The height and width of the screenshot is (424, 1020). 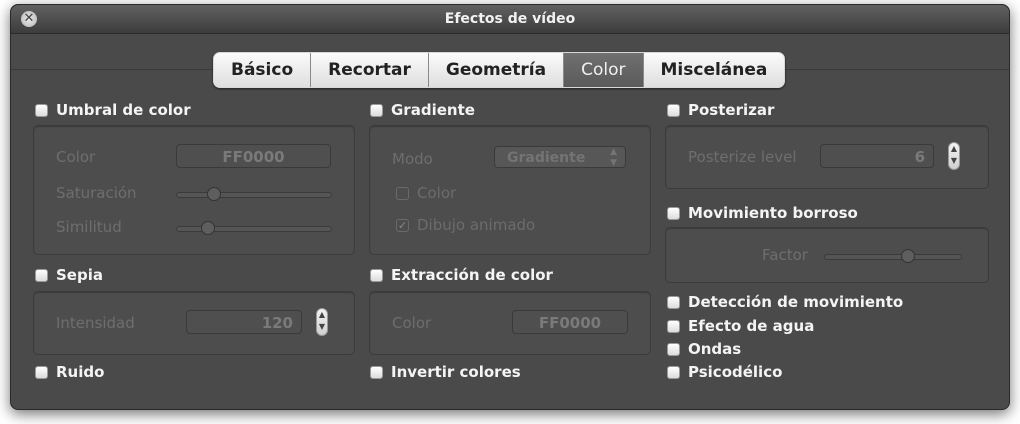 I want to click on factor-label: Factor, so click(x=785, y=255).